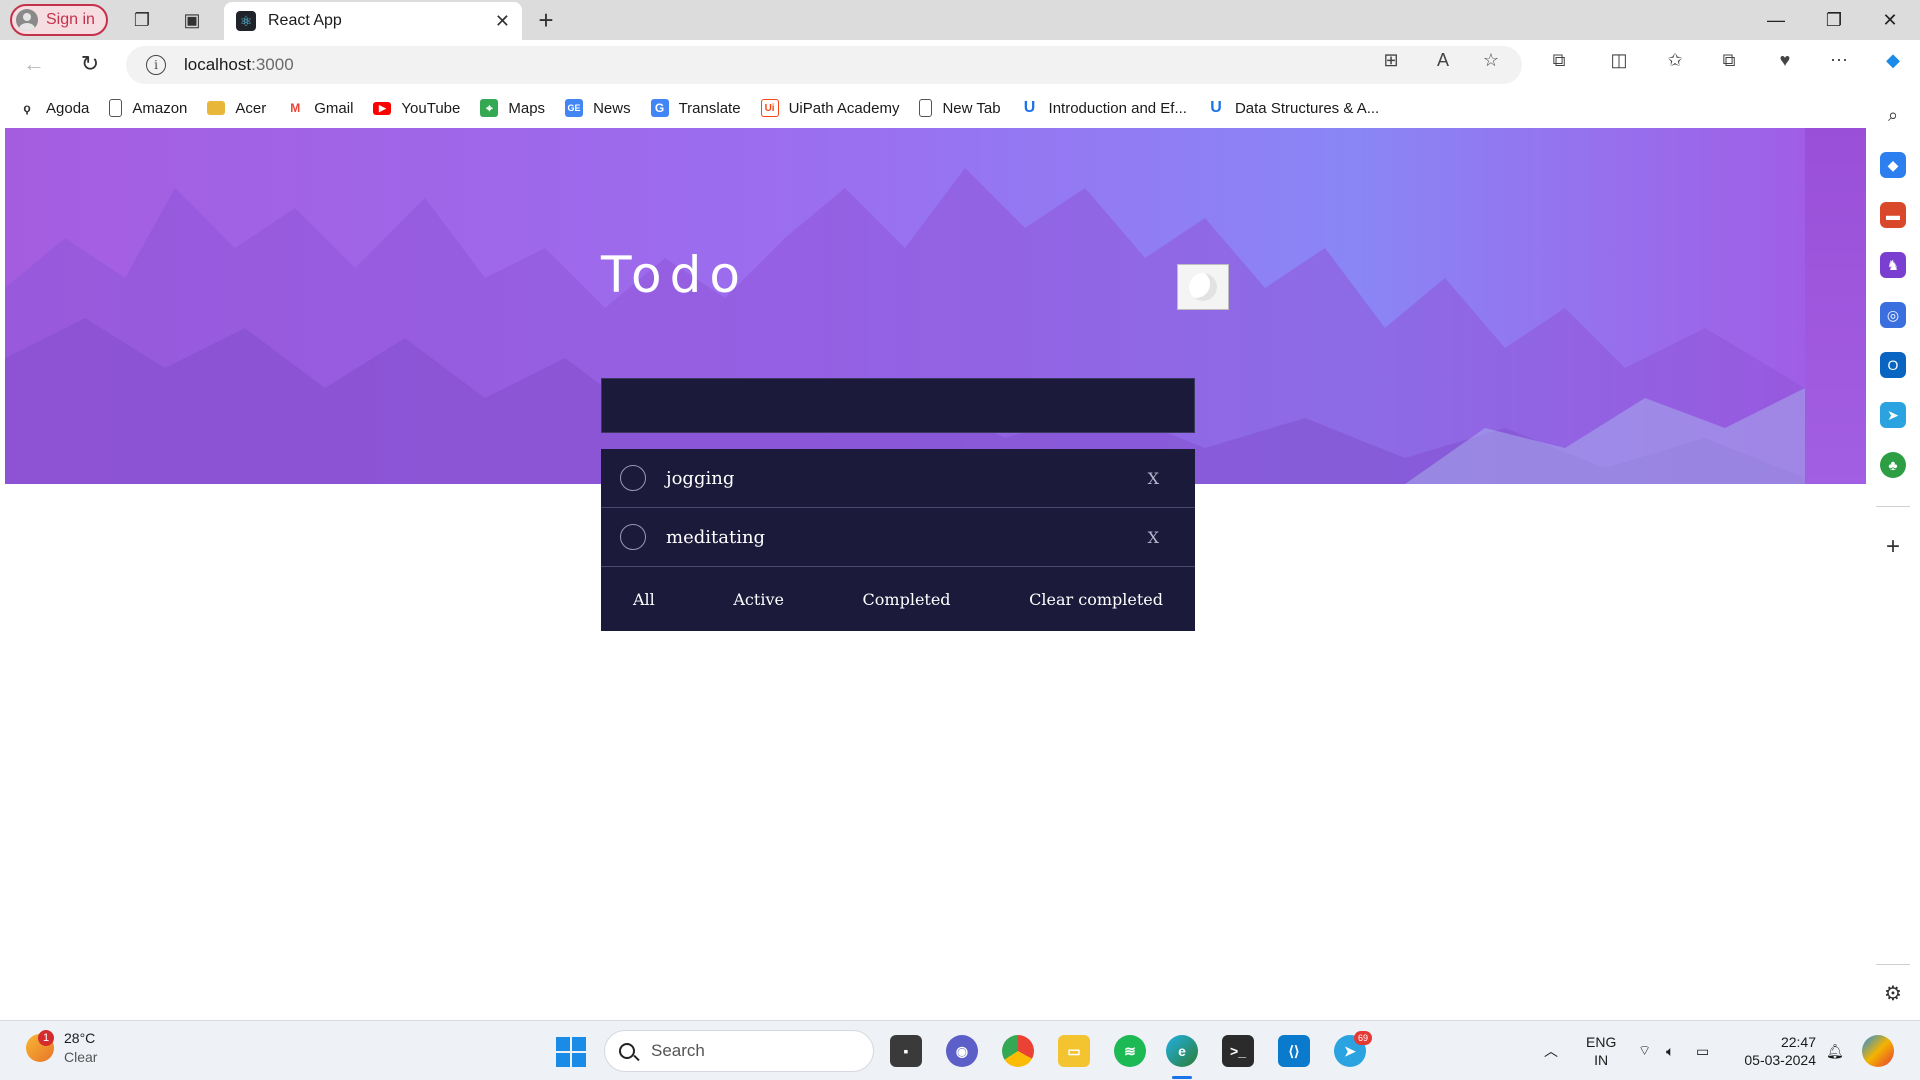 This screenshot has height=1080, width=1920. Describe the element at coordinates (236, 108) in the screenshot. I see `bookmark-acer: Acer` at that location.